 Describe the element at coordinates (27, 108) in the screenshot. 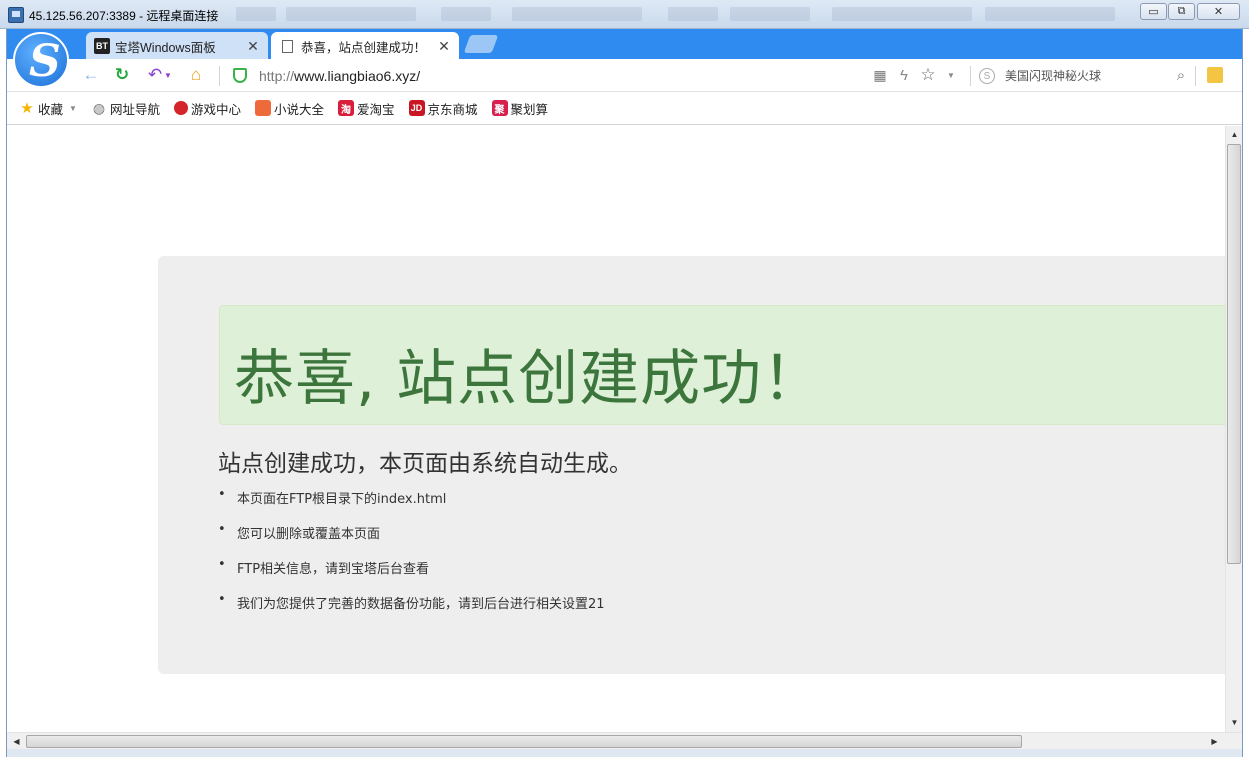

I see `star-icon: ★` at that location.